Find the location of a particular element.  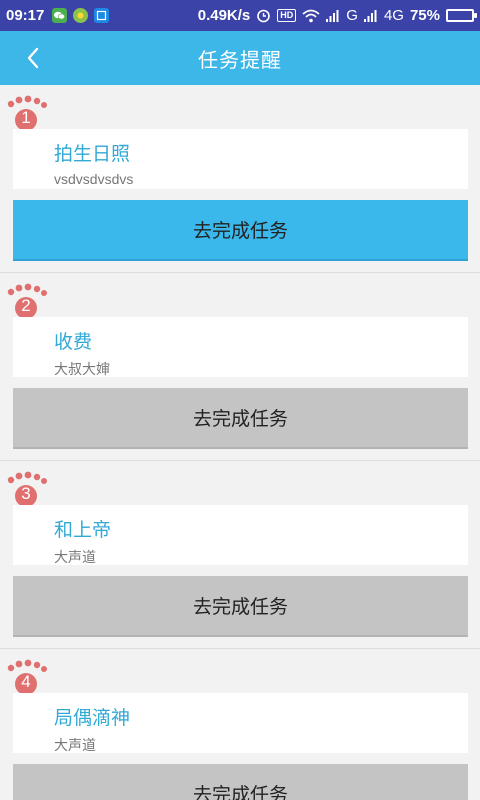

task-number: 2 is located at coordinates (26, 305).